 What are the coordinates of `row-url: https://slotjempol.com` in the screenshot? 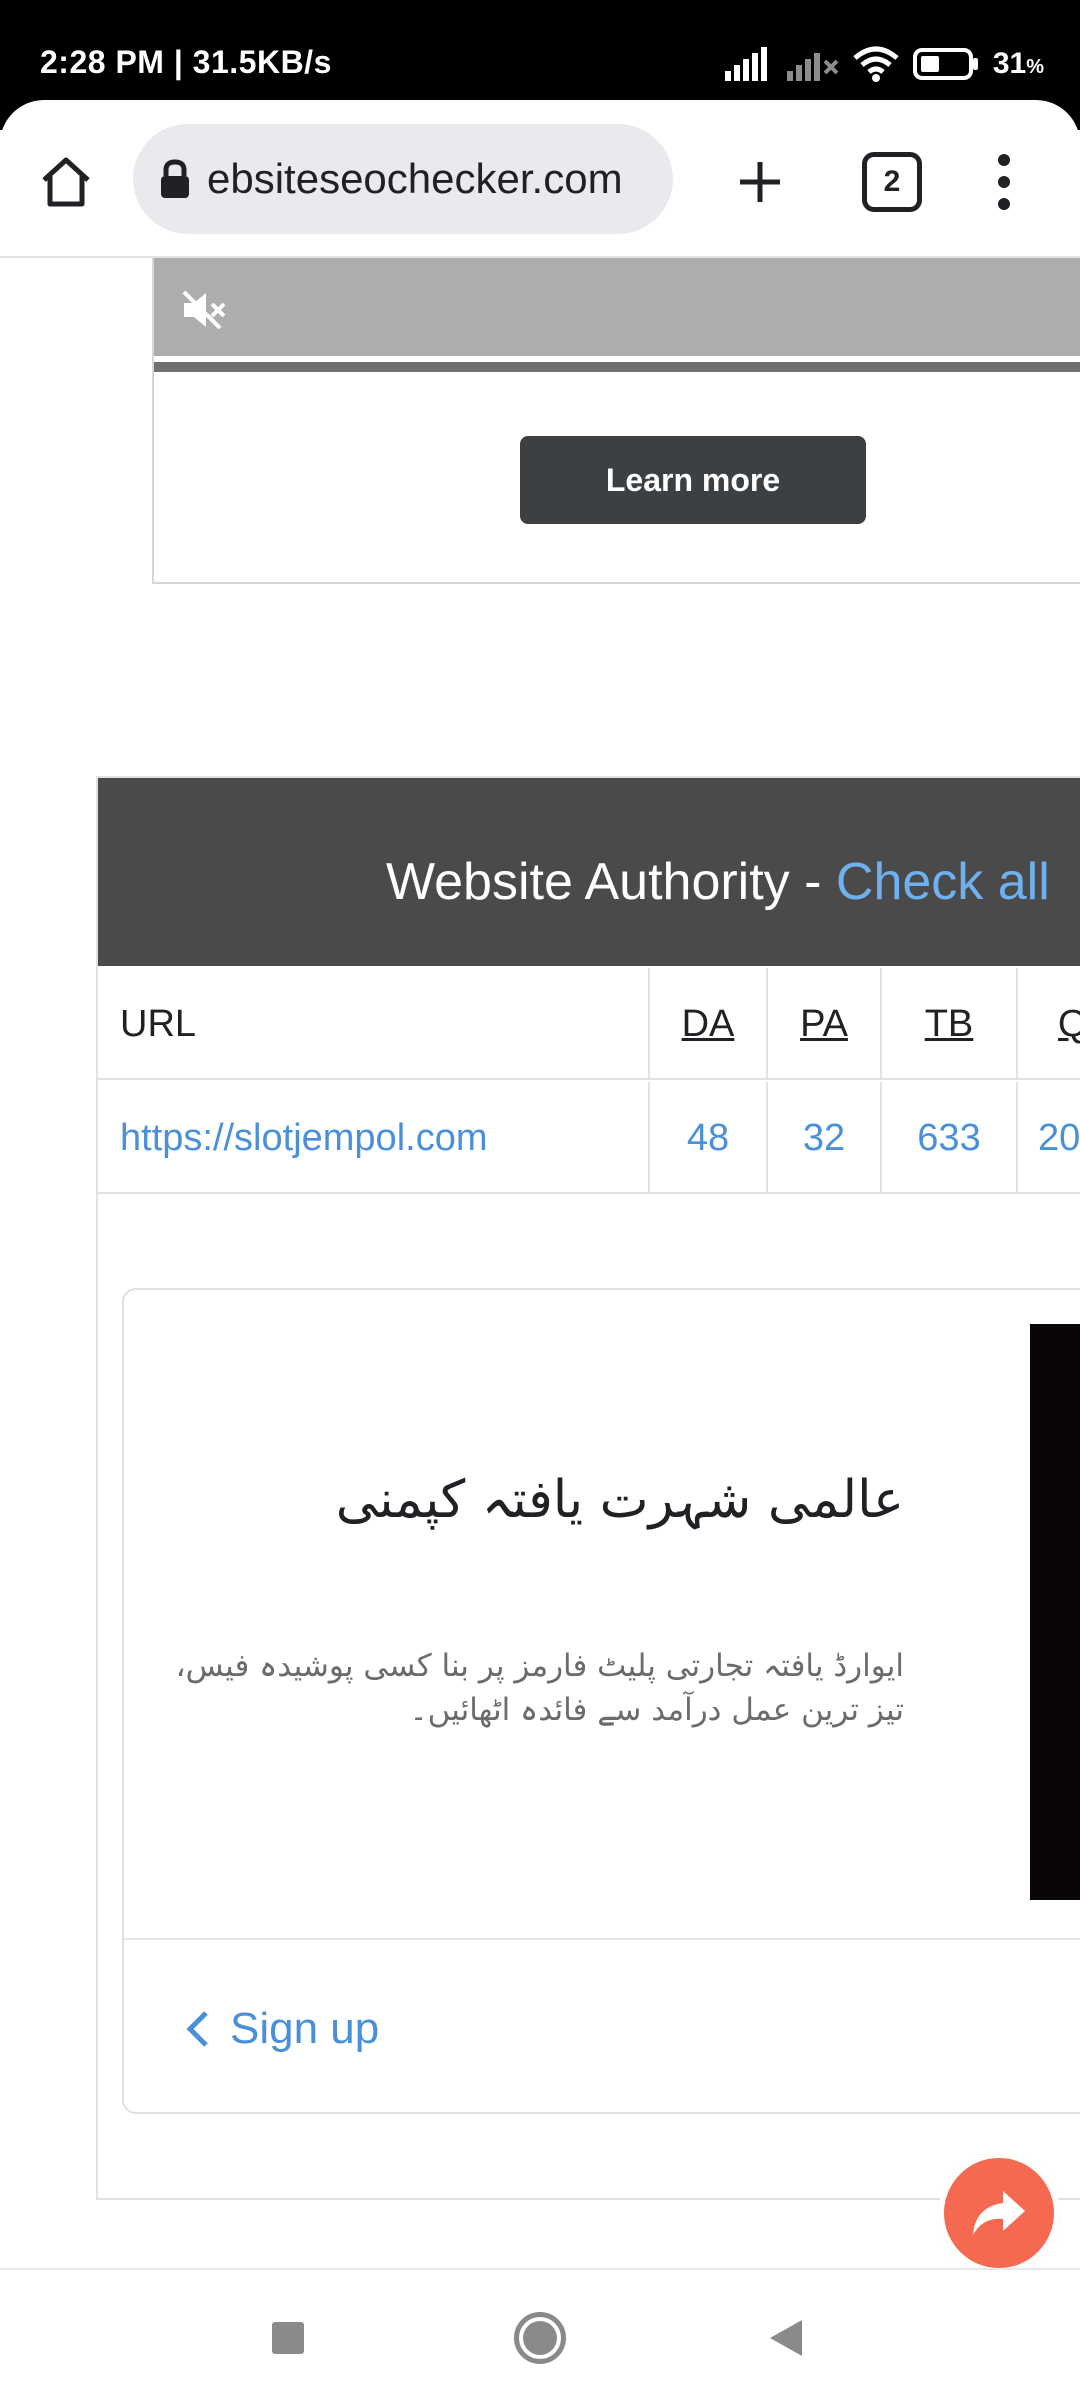 It's located at (373, 1138).